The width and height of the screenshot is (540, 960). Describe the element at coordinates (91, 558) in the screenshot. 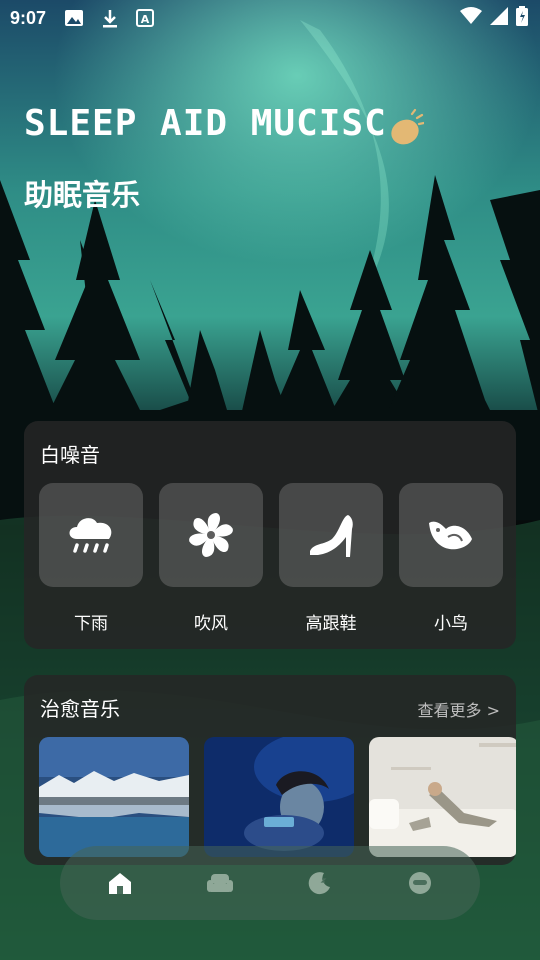

I see `noise-item-rain: 下雨` at that location.